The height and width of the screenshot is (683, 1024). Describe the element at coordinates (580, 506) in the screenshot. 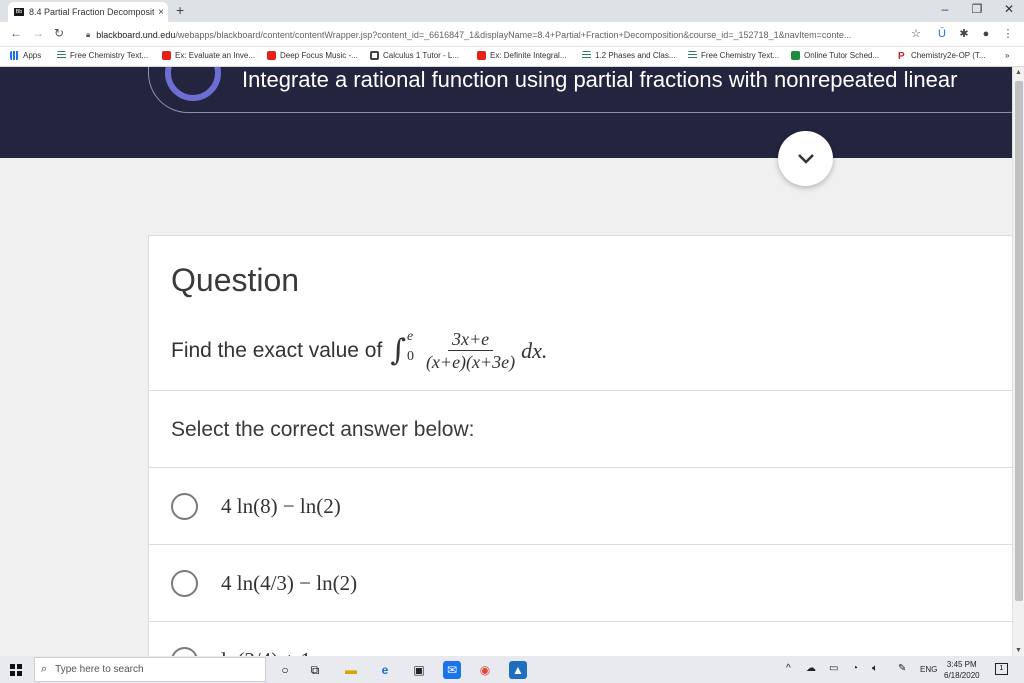

I see `answer-option: 4 ln(8) − ln(2)` at that location.